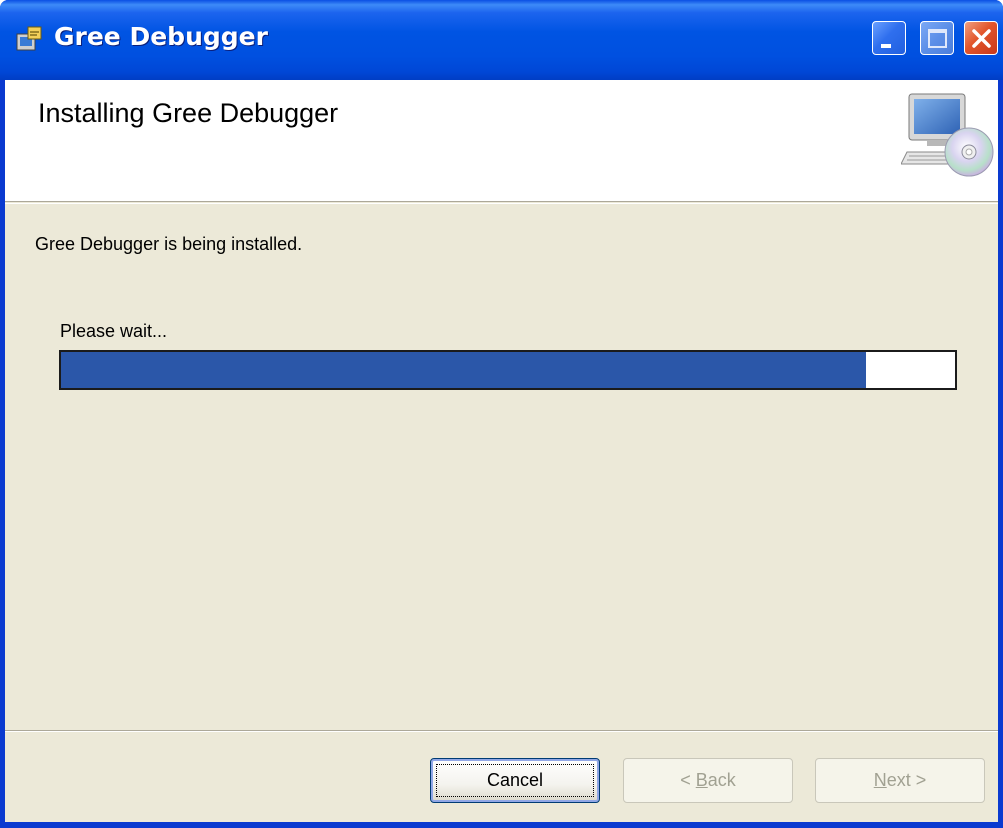 The width and height of the screenshot is (1003, 828). What do you see at coordinates (161, 36) in the screenshot?
I see `window-title: Gree Debugger` at bounding box center [161, 36].